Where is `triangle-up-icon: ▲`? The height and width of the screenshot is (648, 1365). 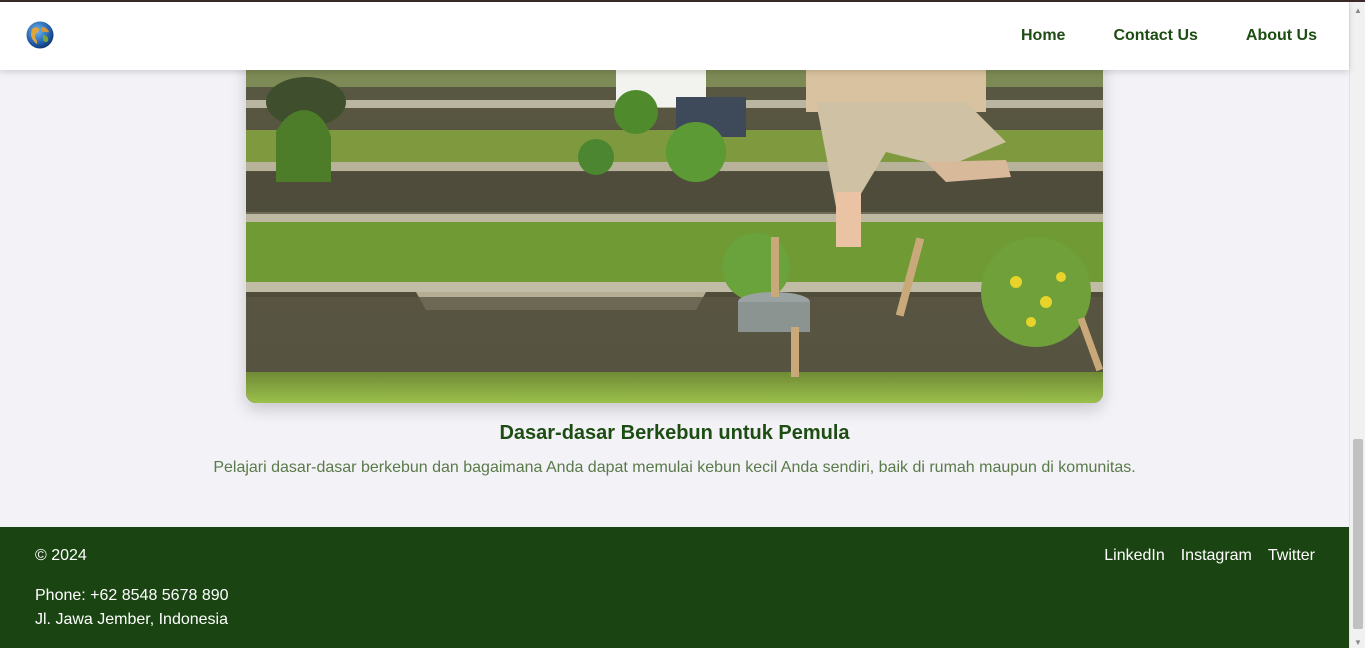
triangle-up-icon: ▲ is located at coordinates (1357, 10).